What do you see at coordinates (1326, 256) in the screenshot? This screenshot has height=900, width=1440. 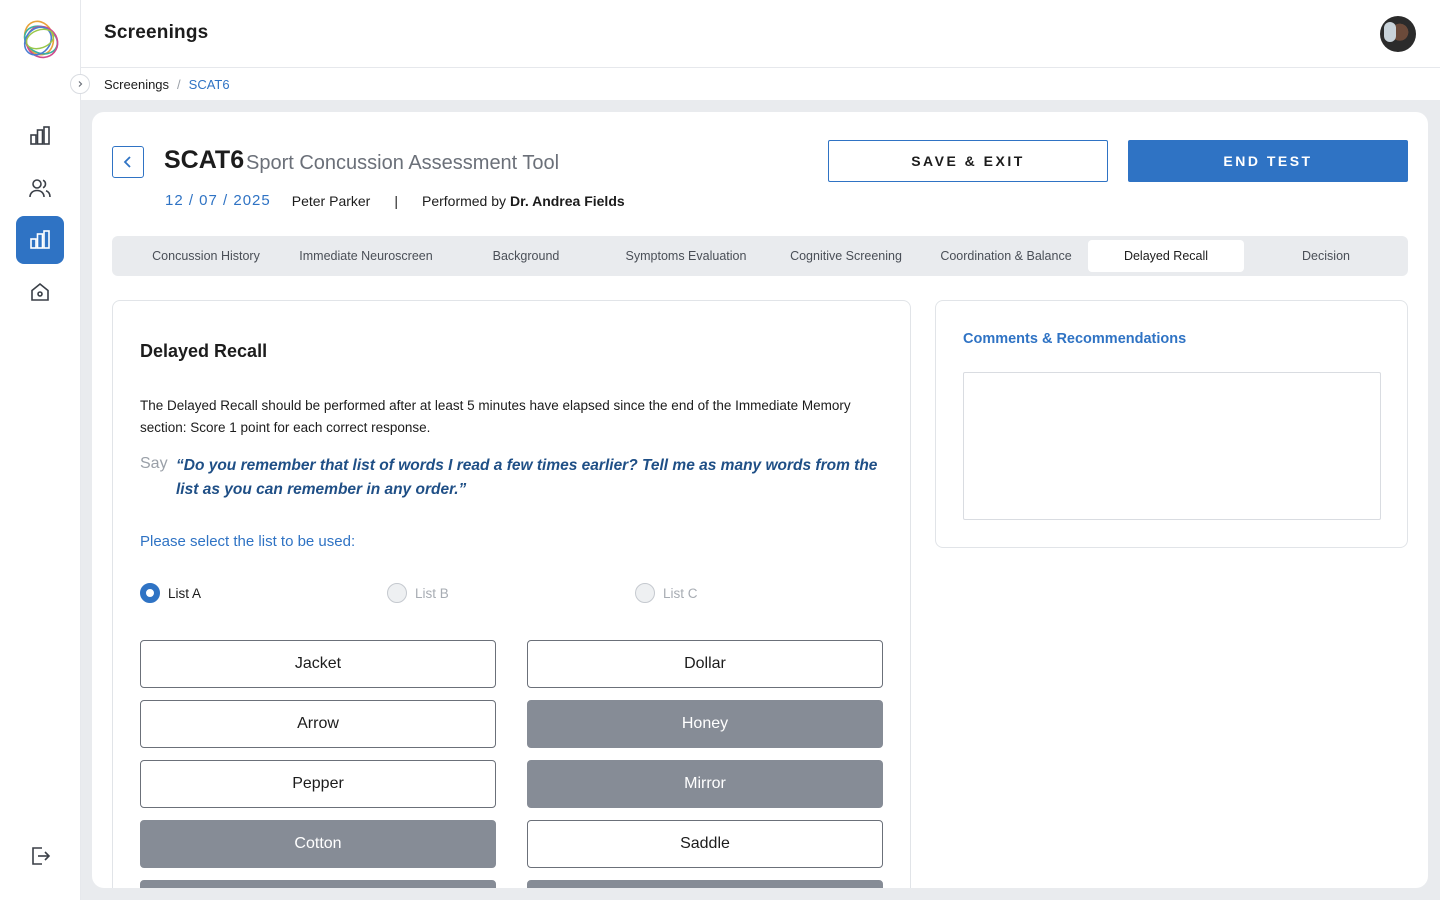 I see `tab-decision: Decision` at bounding box center [1326, 256].